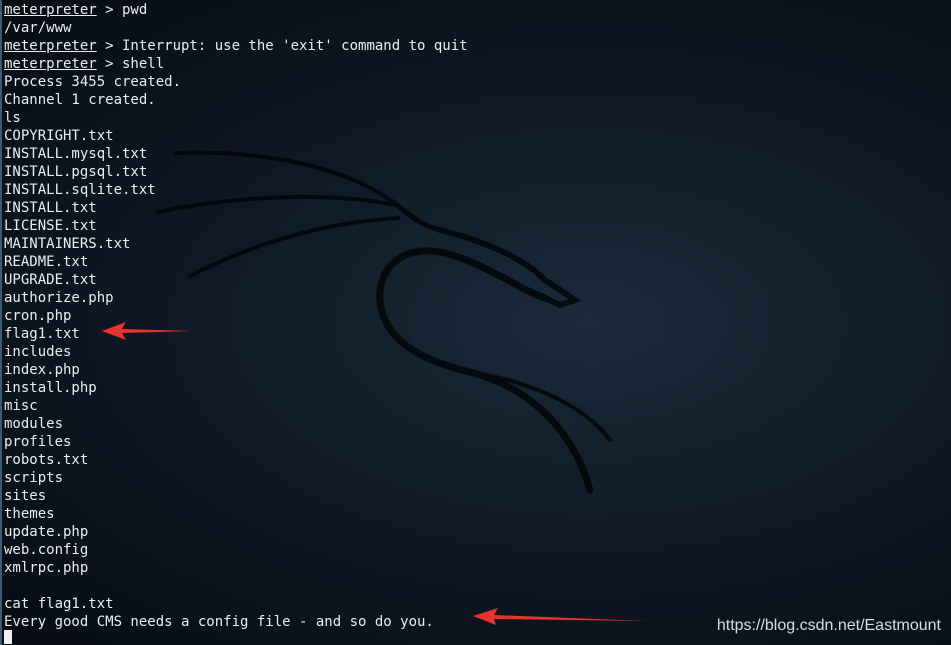 The image size is (951, 645). What do you see at coordinates (236, 226) in the screenshot?
I see `terminal-line: LICENSE.txt` at bounding box center [236, 226].